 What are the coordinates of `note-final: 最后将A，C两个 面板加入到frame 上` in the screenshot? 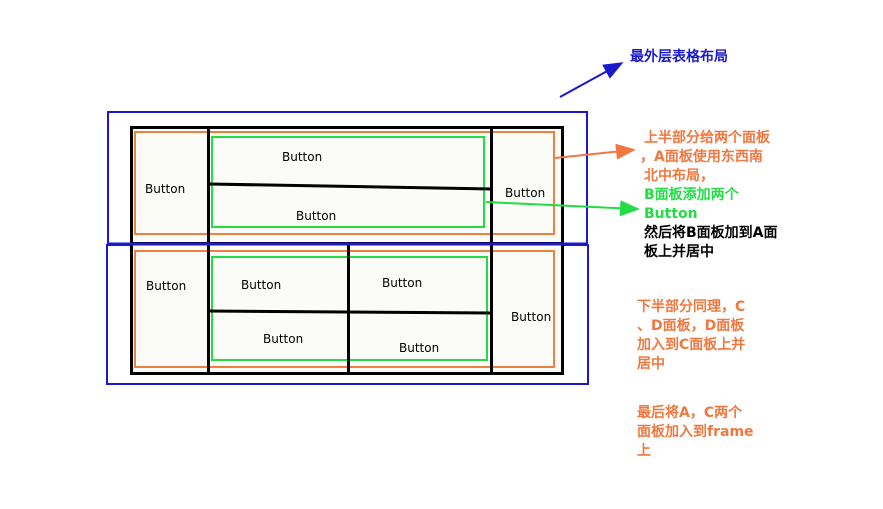 It's located at (695, 432).